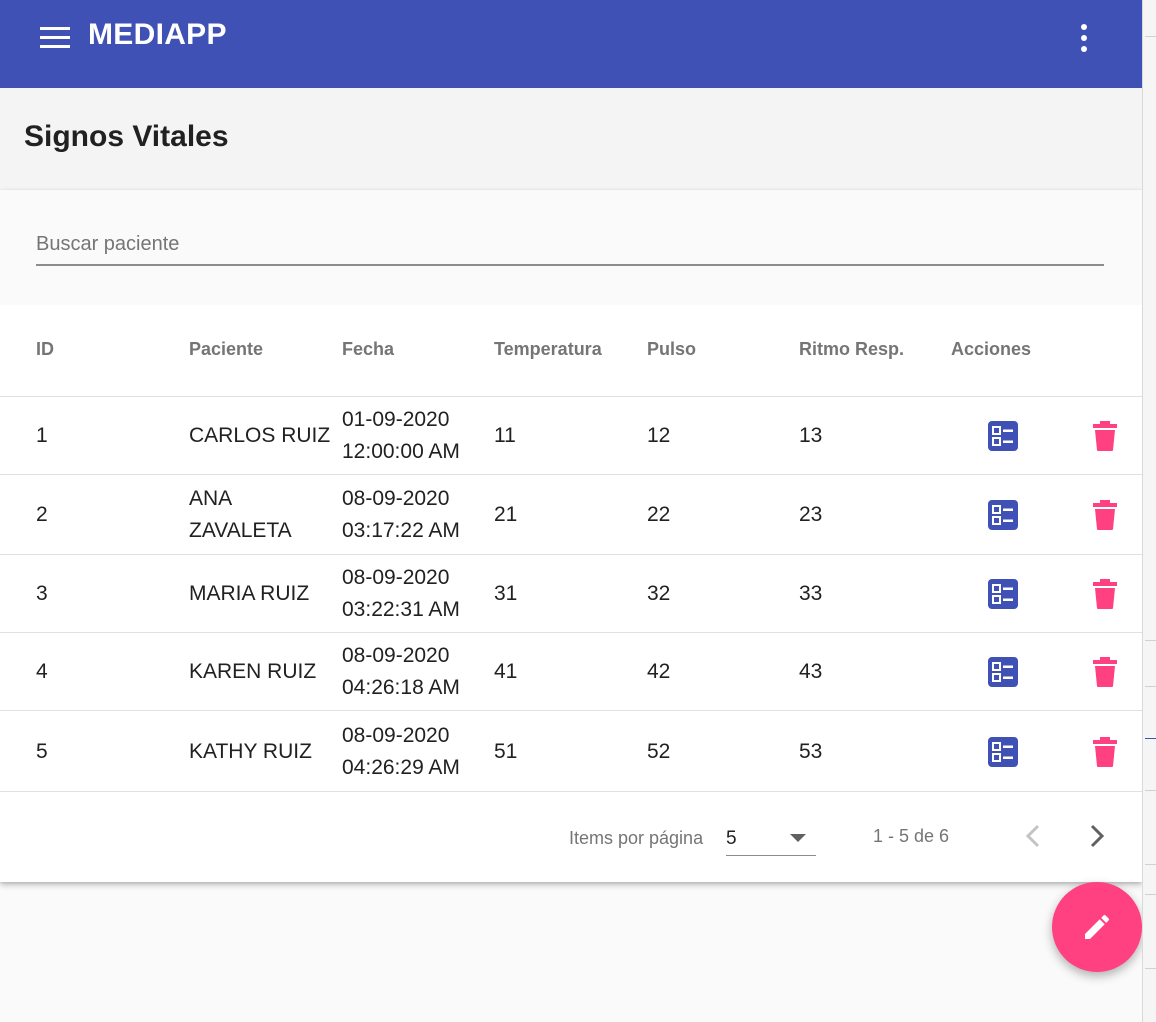 This screenshot has width=1156, height=1022. I want to click on cell-pulso: 12, so click(659, 435).